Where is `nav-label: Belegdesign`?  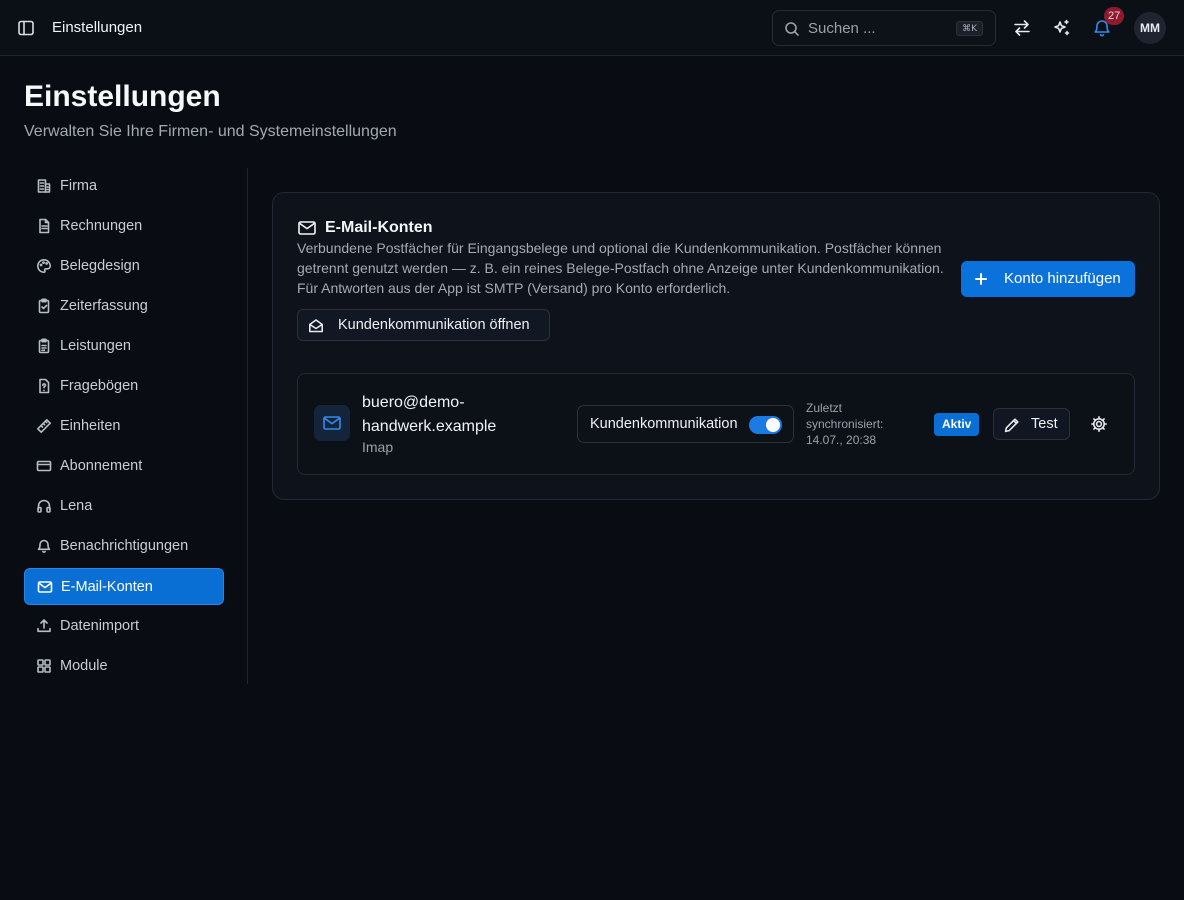 nav-label: Belegdesign is located at coordinates (100, 266).